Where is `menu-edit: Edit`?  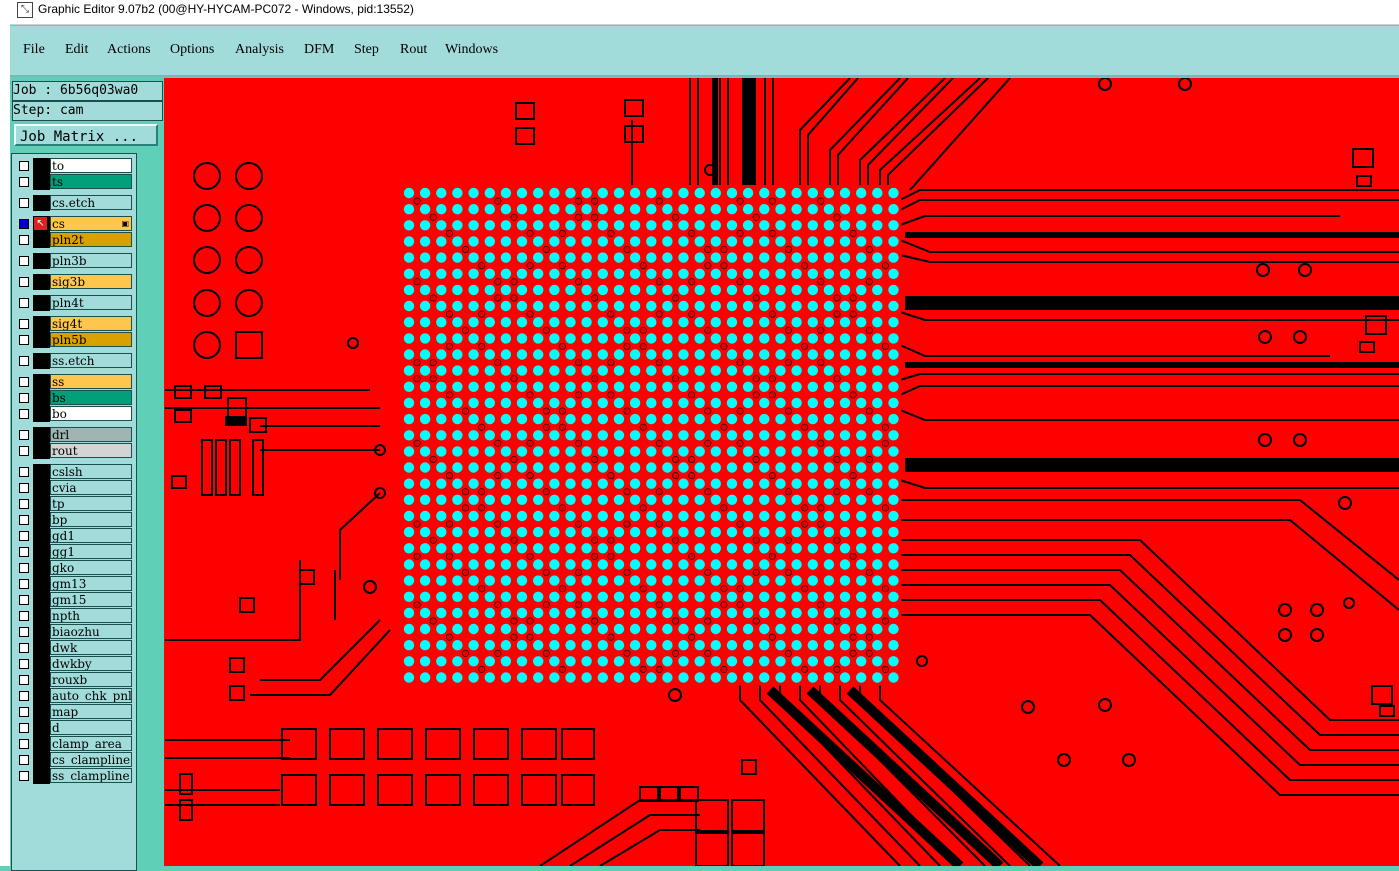
menu-edit: Edit is located at coordinates (76, 50).